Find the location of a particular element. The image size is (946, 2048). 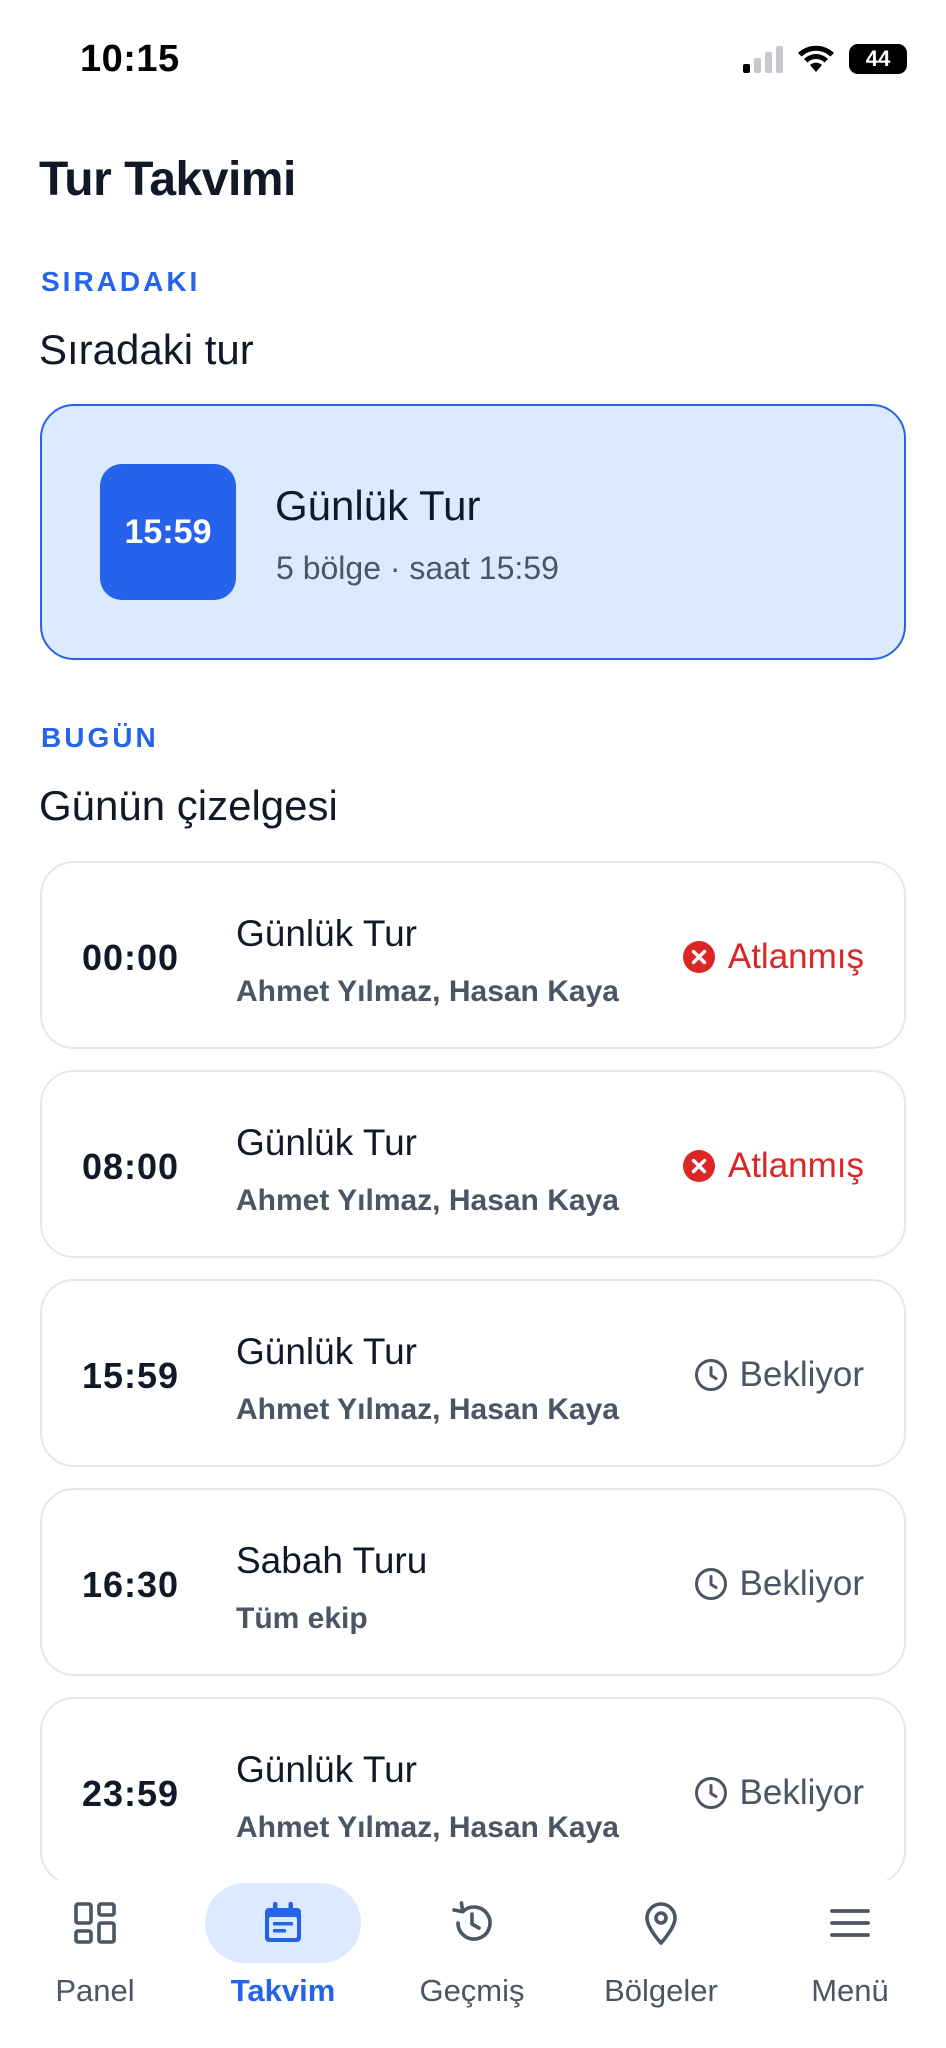

today-section-eyebrow: BUGÜN is located at coordinates (100, 737).